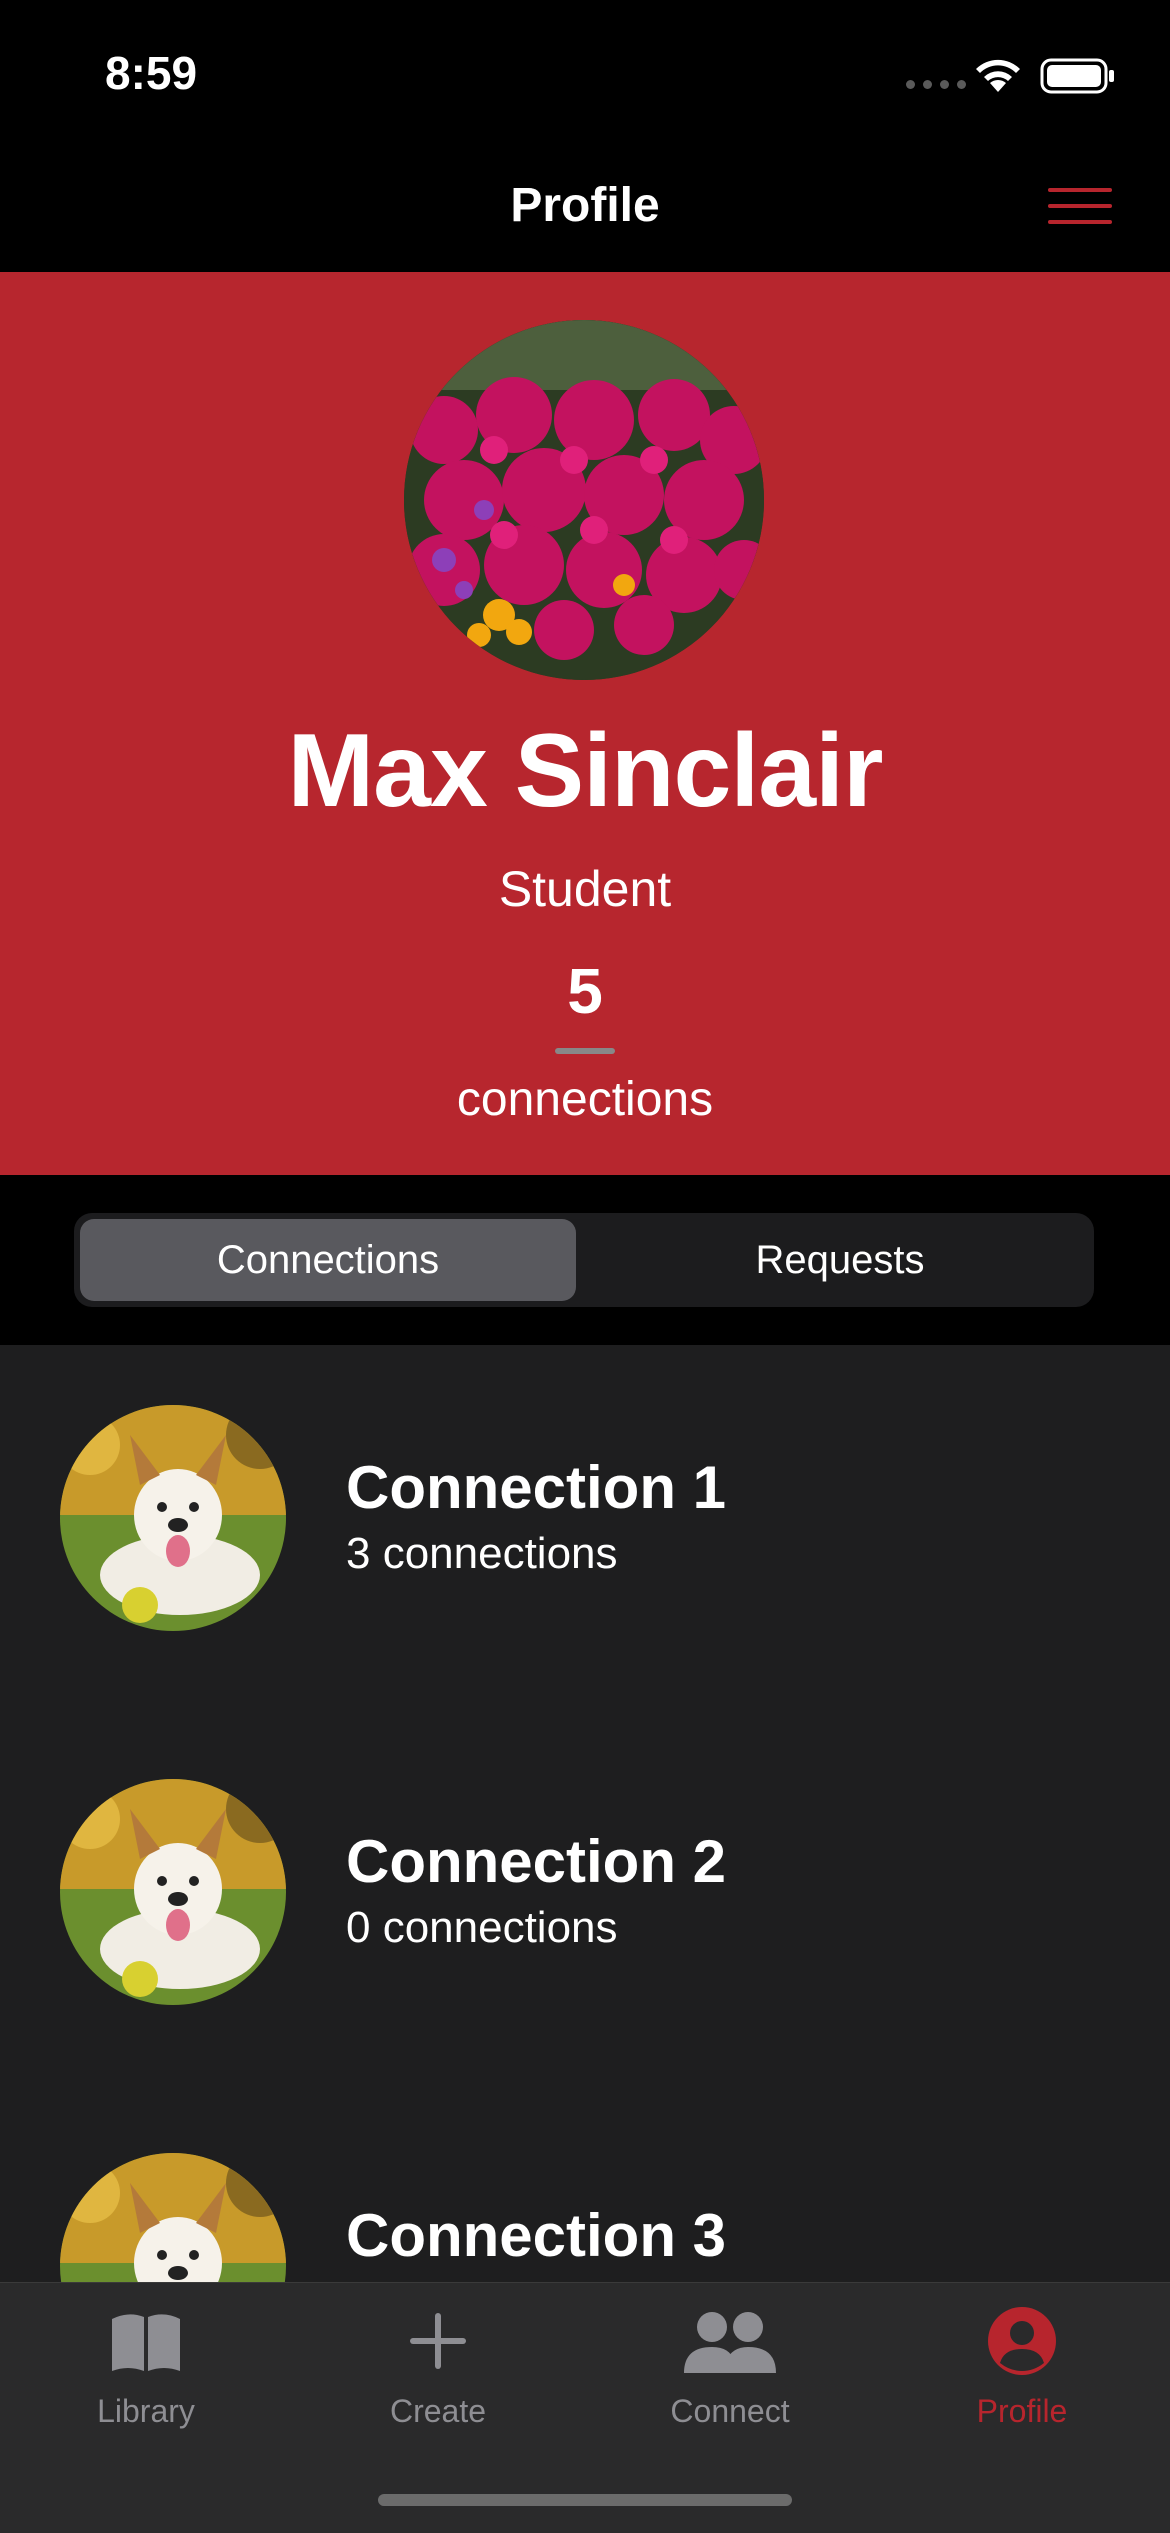 This screenshot has width=1170, height=2533. Describe the element at coordinates (585, 2187) in the screenshot. I see `list-item: Connection 3` at that location.